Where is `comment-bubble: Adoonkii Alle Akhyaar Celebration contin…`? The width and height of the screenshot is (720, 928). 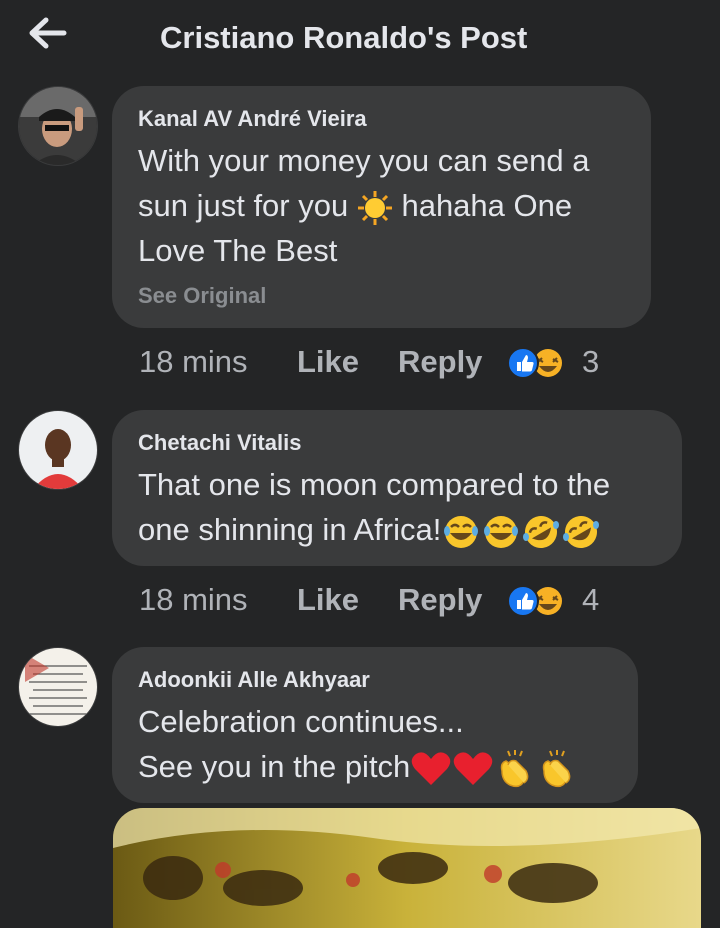
comment-bubble: Adoonkii Alle Akhyaar Celebration contin… is located at coordinates (375, 725).